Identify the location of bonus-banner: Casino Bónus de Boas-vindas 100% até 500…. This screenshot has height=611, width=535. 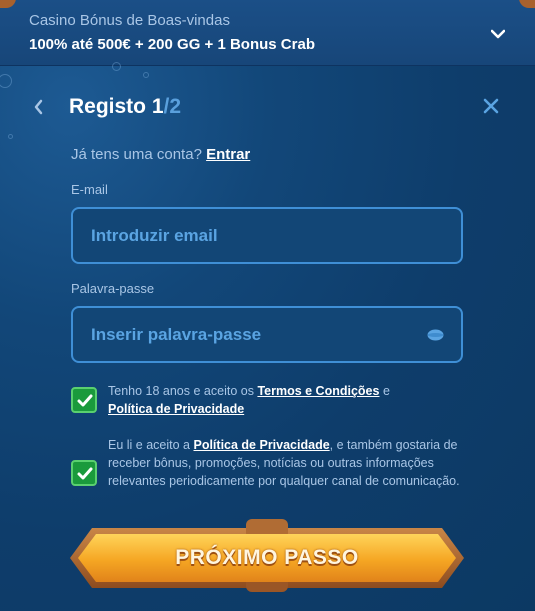
(267, 33).